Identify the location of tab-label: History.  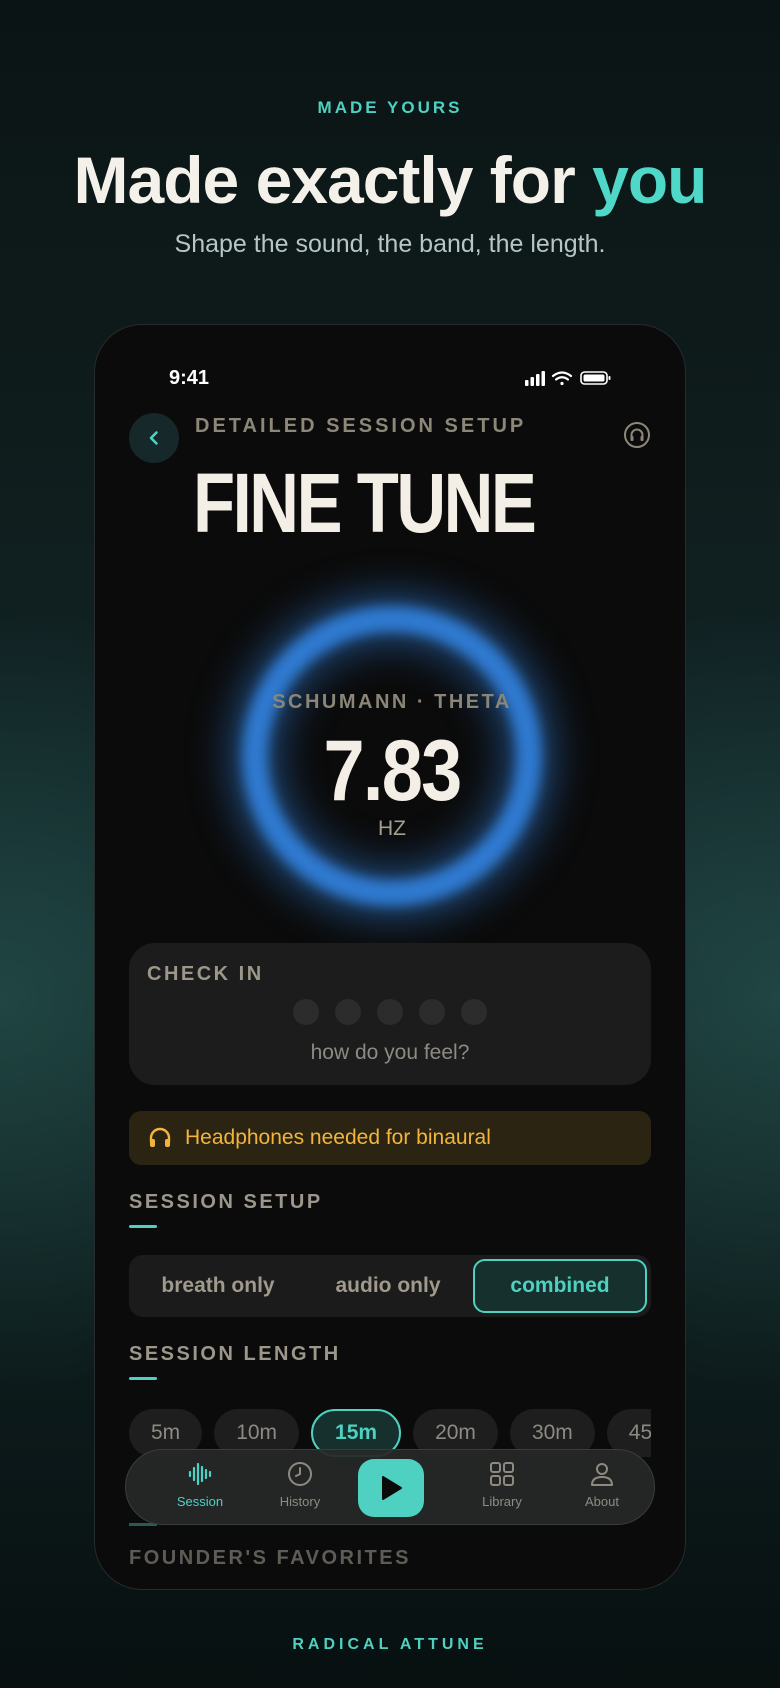
(300, 1501).